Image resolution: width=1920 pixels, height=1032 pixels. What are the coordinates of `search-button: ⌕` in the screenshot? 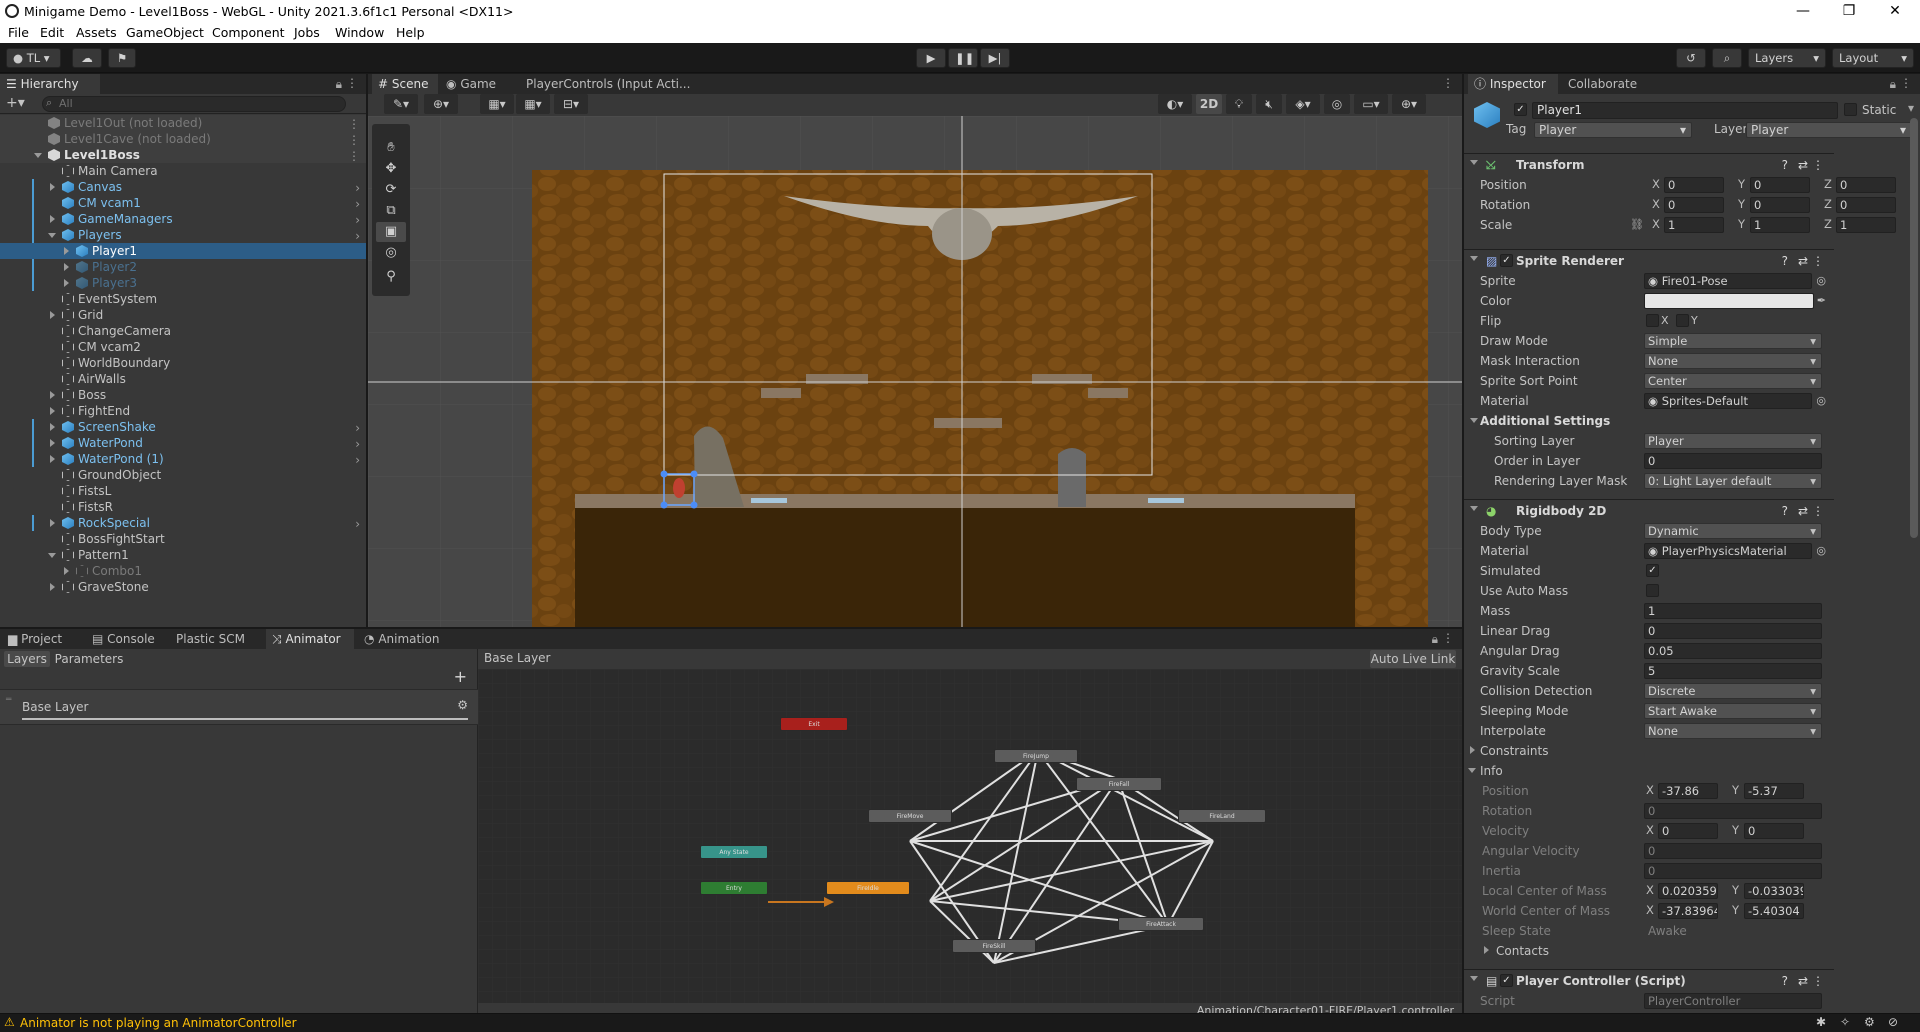 It's located at (1727, 58).